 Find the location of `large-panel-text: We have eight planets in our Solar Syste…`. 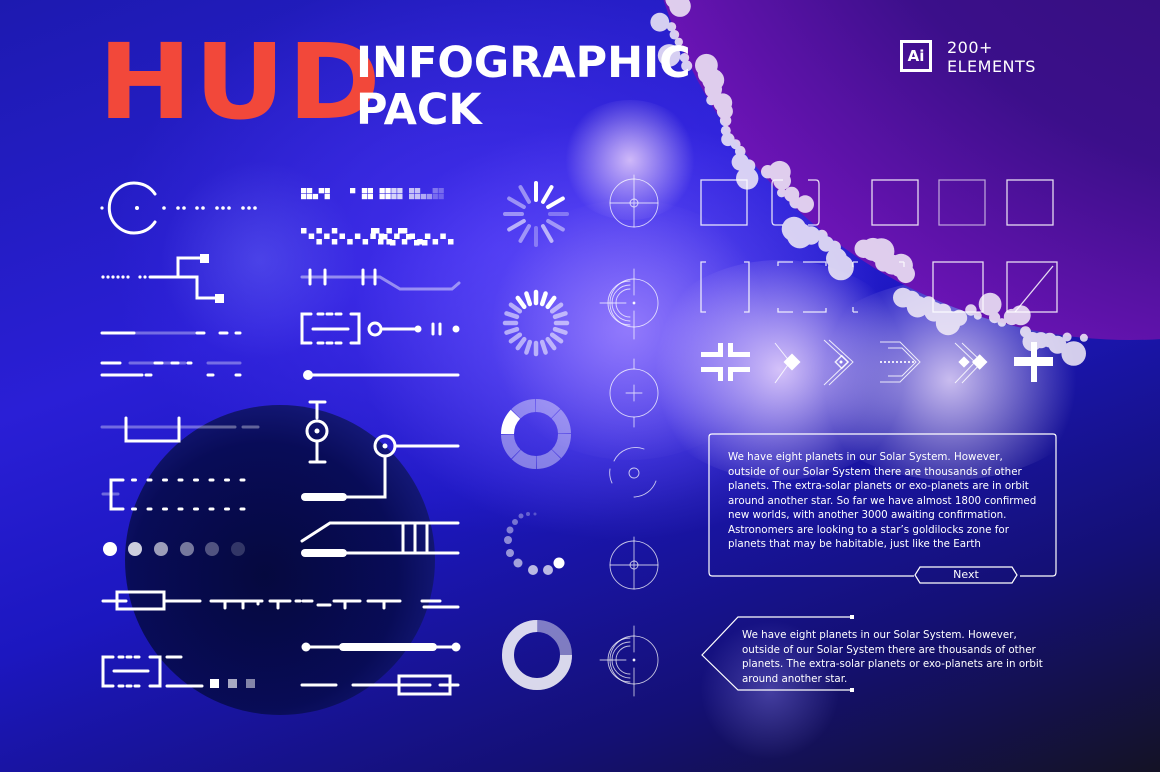

large-panel-text: We have eight planets in our Solar Syste… is located at coordinates (882, 500).